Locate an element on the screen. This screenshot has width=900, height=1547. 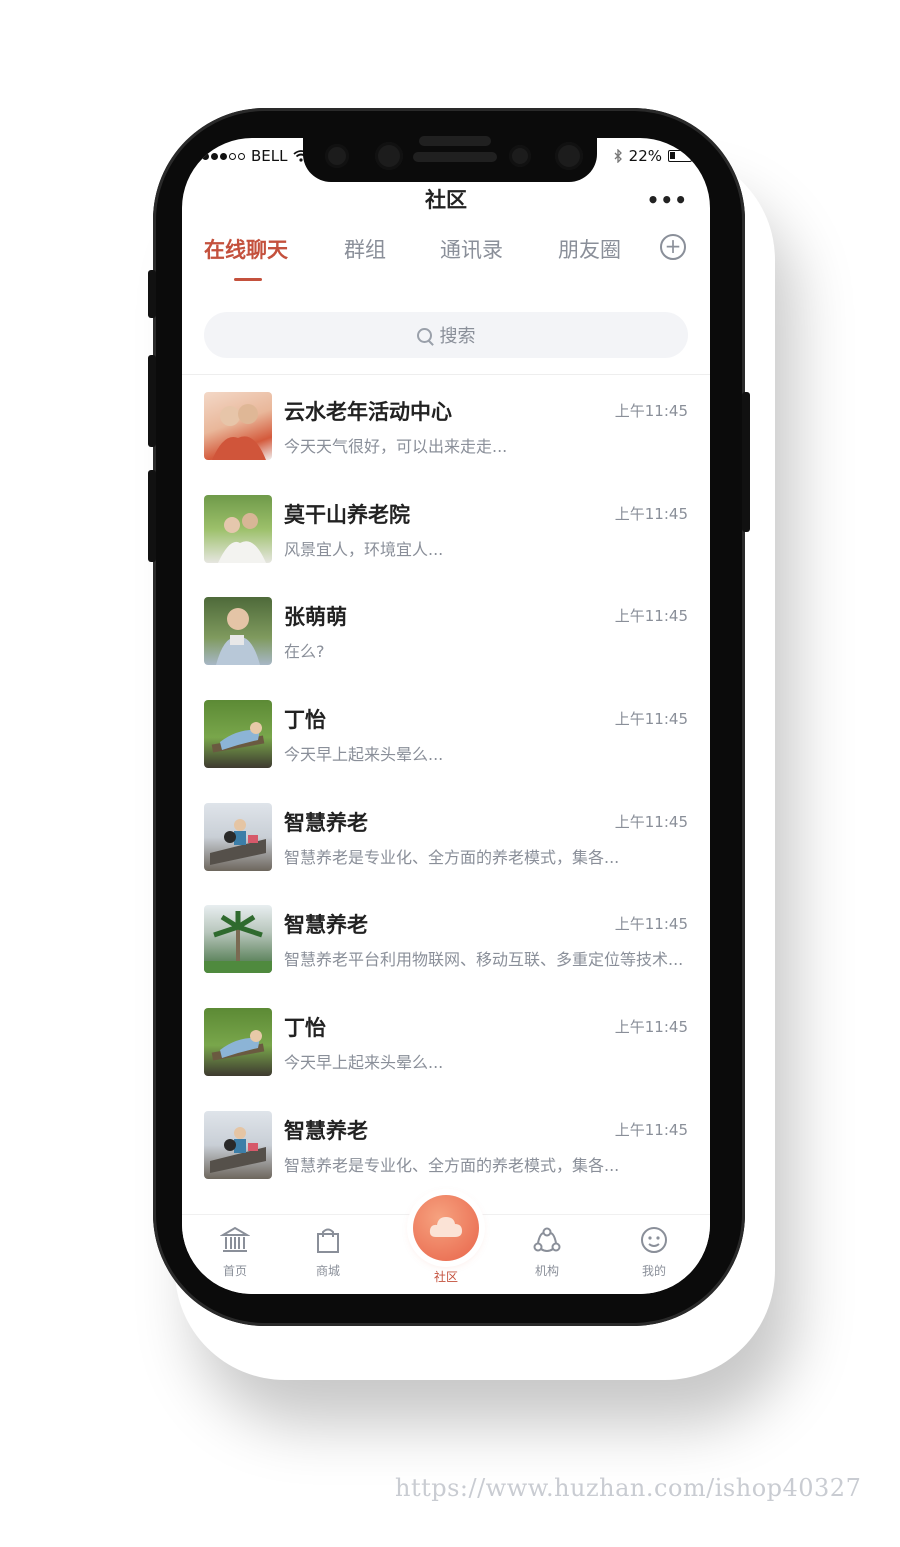
chat-name: 张萌萌 is located at coordinates (315, 617).